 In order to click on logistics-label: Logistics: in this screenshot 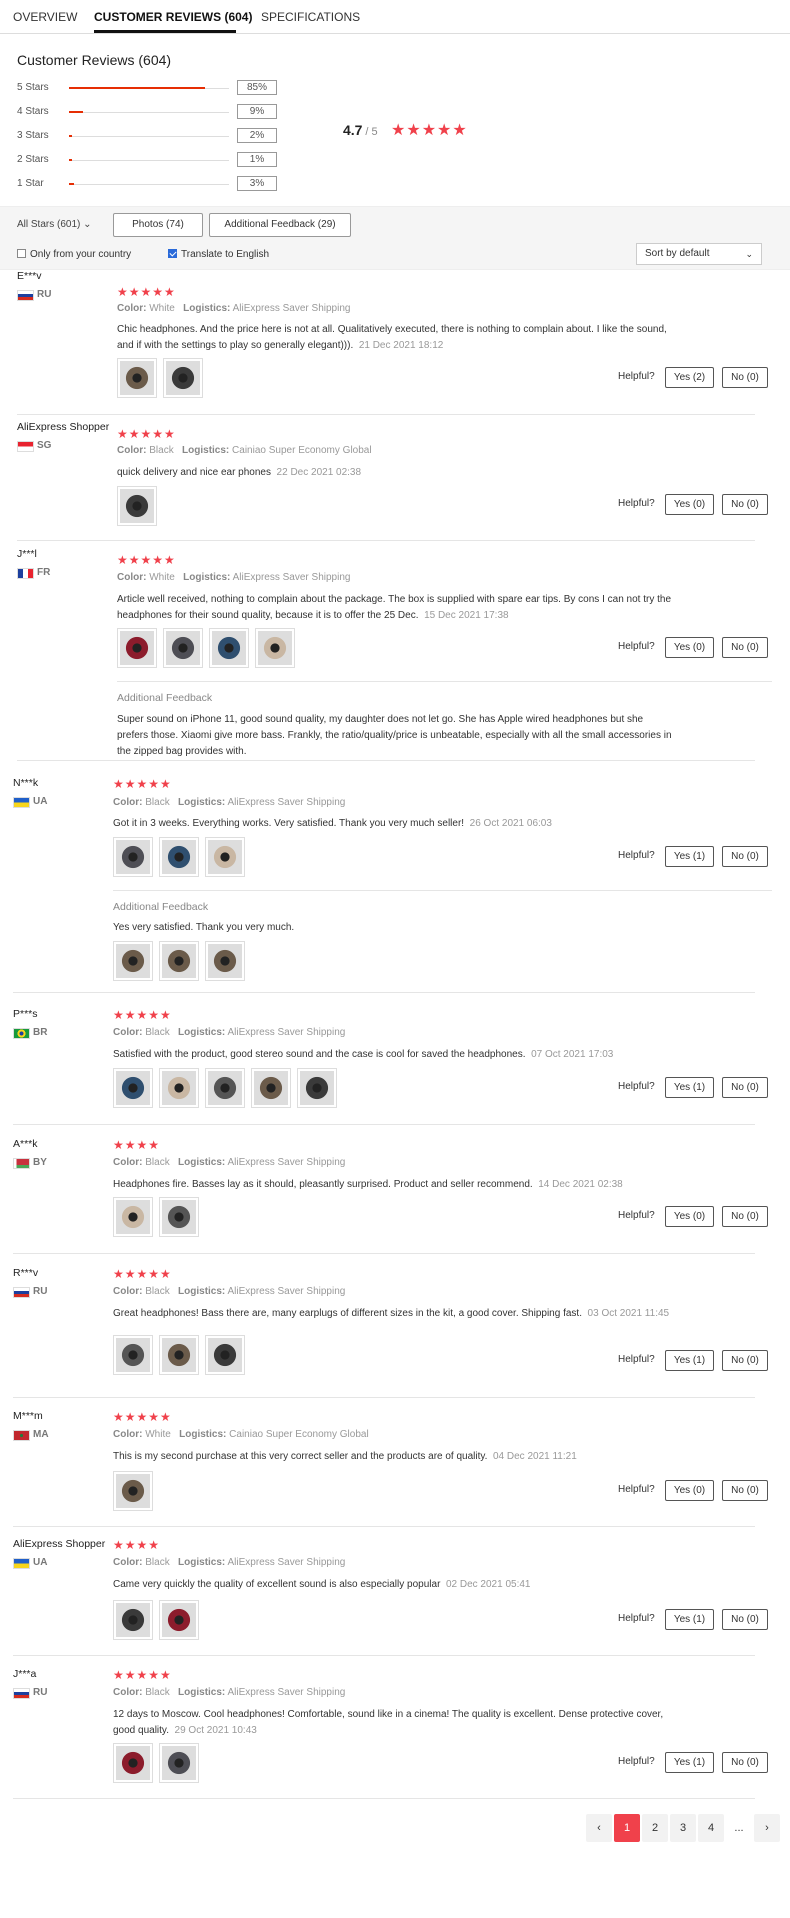, I will do `click(202, 1162)`.